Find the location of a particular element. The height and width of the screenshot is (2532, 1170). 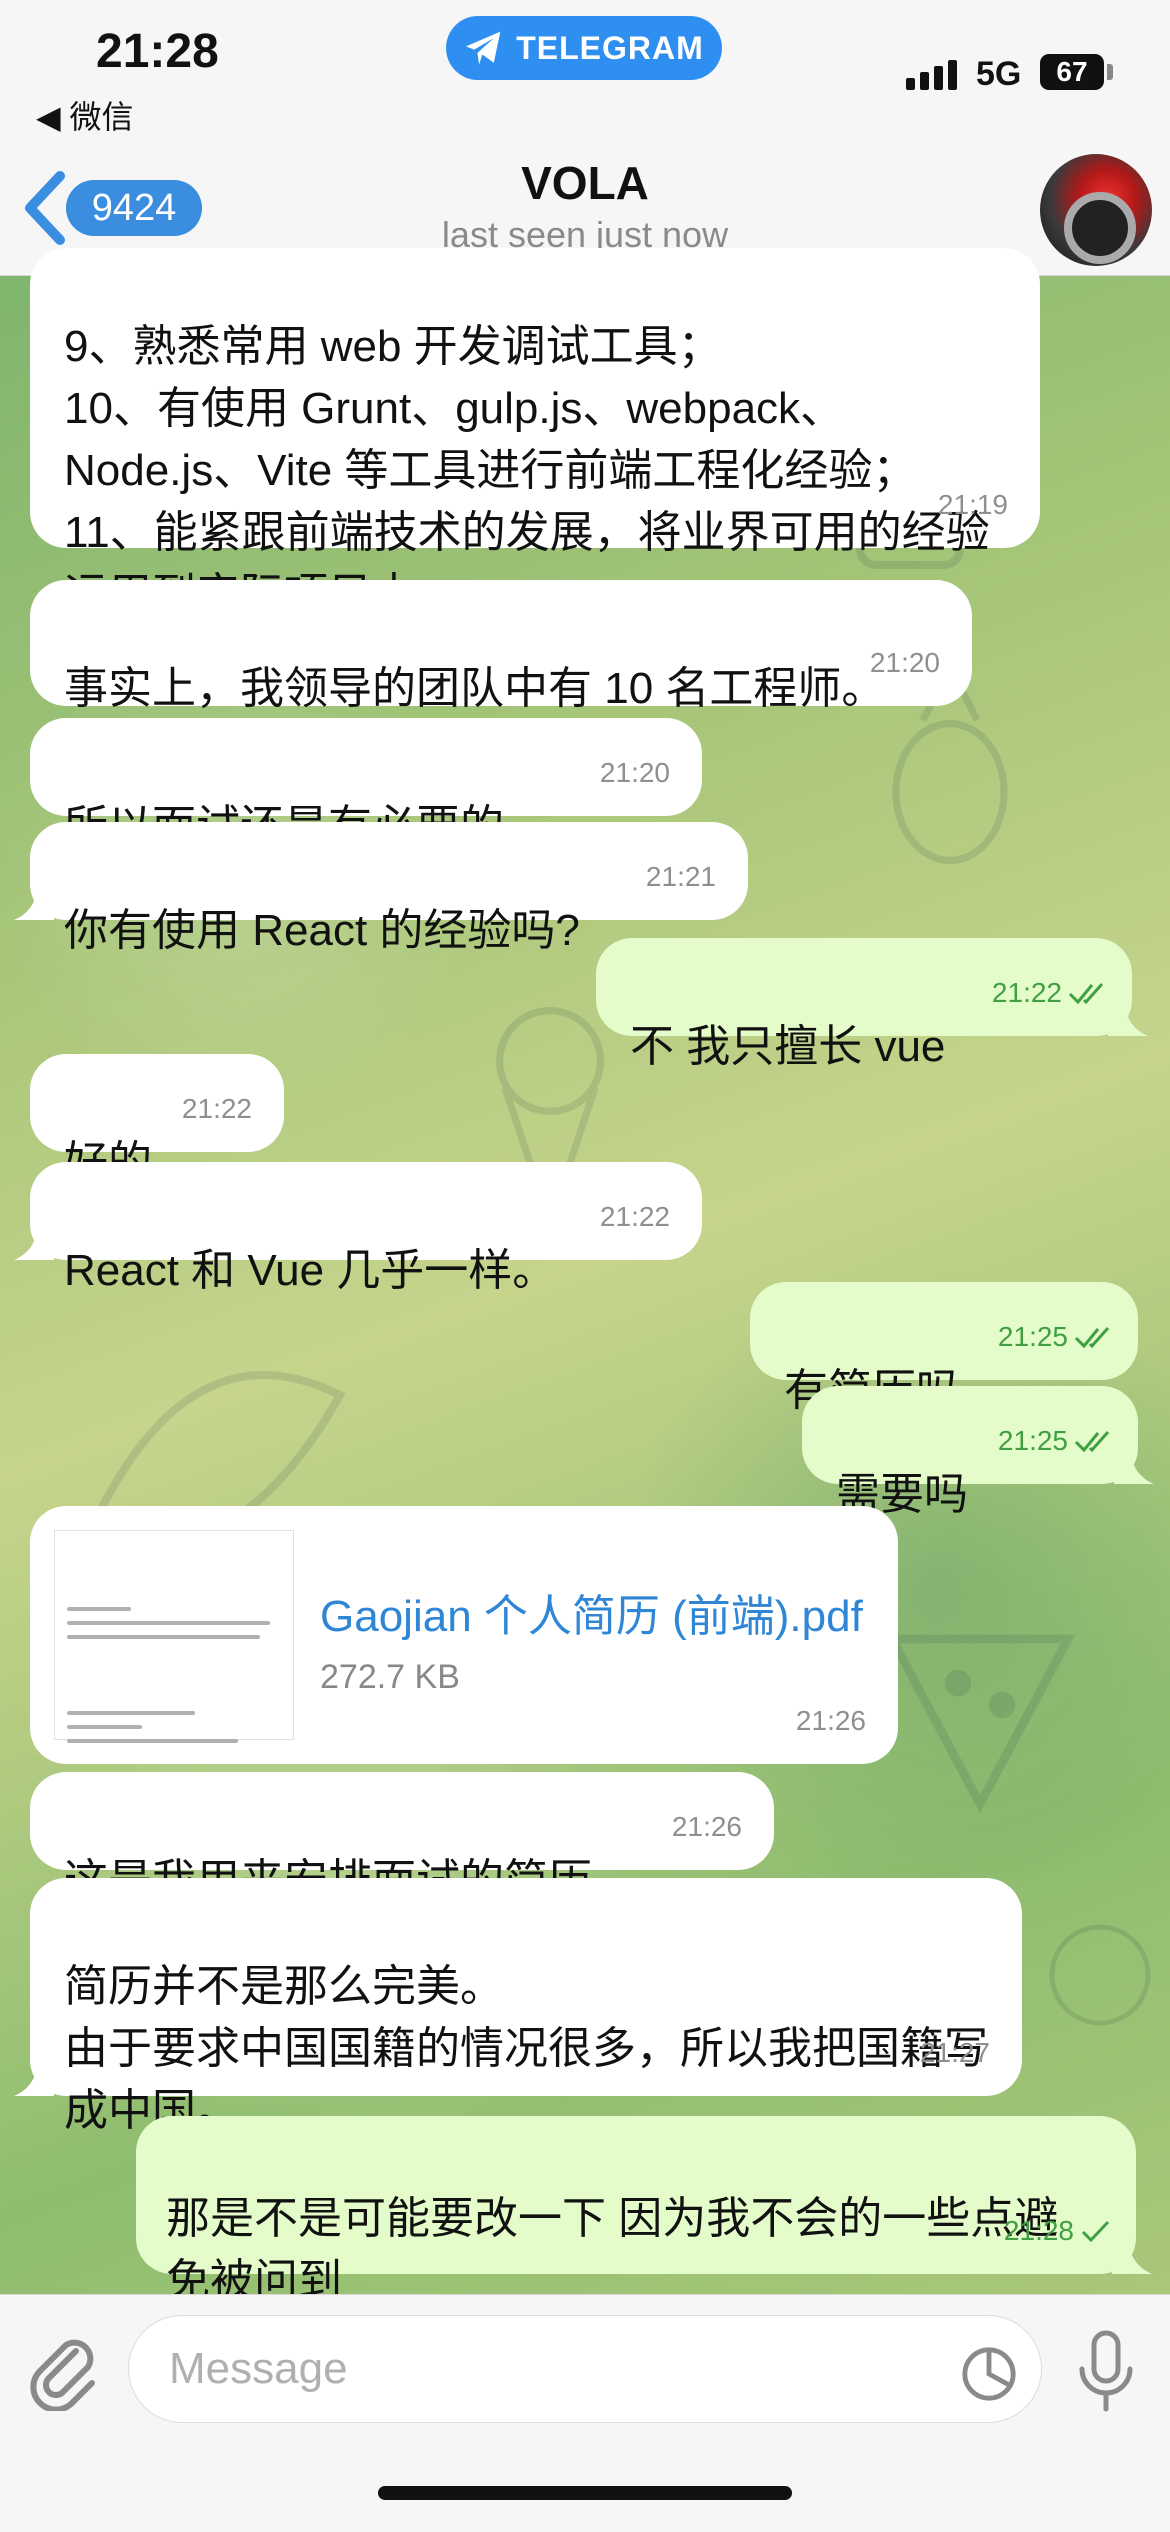

message-text: React 和 Vue 几乎一样。 is located at coordinates (310, 1270).